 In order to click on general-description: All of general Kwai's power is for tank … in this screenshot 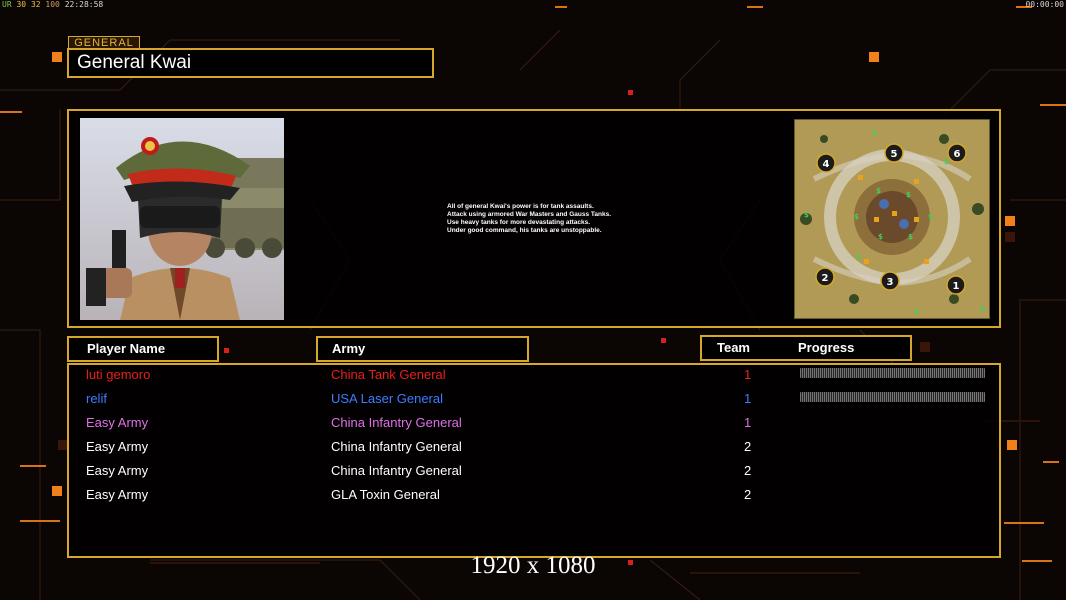, I will do `click(577, 219)`.